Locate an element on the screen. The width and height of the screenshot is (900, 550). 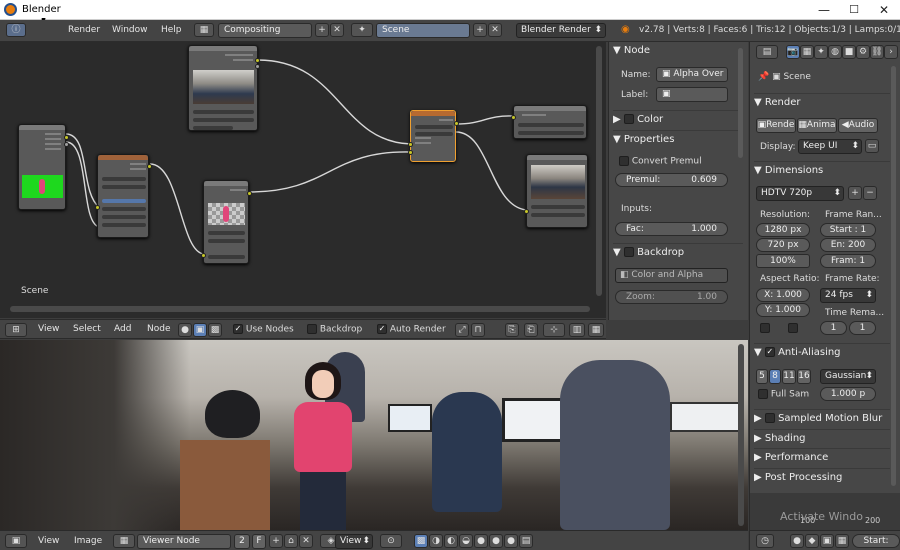
filter-size-field: 1.000 p is located at coordinates (848, 394).